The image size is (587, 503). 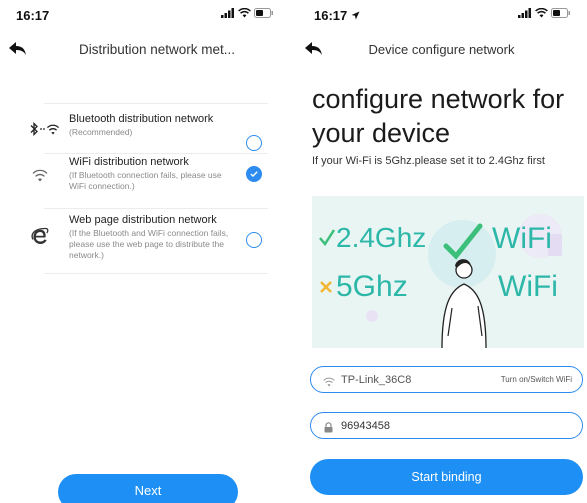 What do you see at coordinates (381, 237) in the screenshot?
I see `good-frequency-label: 2.4Ghz` at bounding box center [381, 237].